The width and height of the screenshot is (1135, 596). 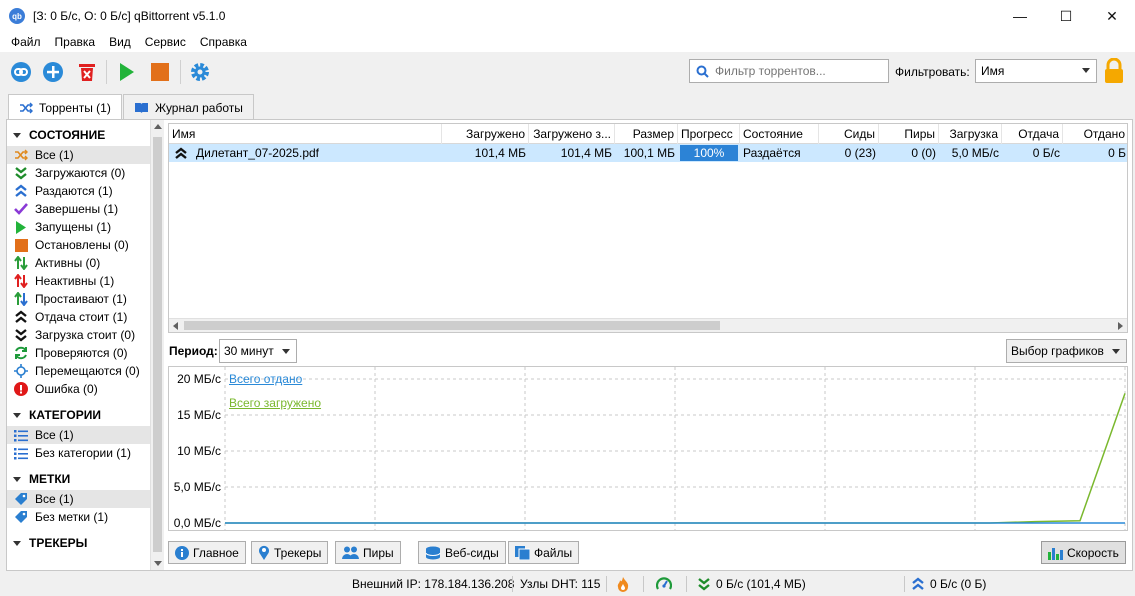 What do you see at coordinates (78, 227) in the screenshot?
I see `status-filter-running: Запущены (1)` at bounding box center [78, 227].